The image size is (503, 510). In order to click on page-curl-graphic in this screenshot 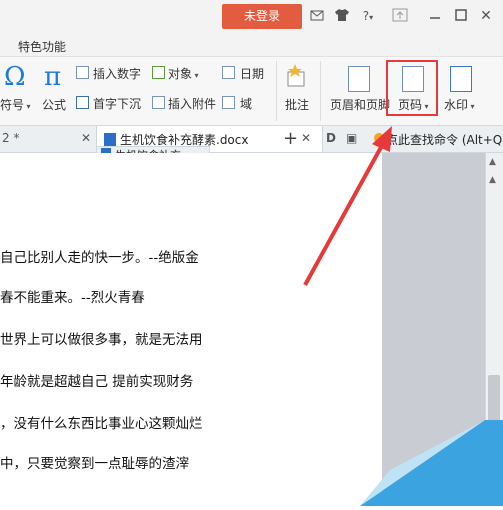, I will do `click(416, 465)`.